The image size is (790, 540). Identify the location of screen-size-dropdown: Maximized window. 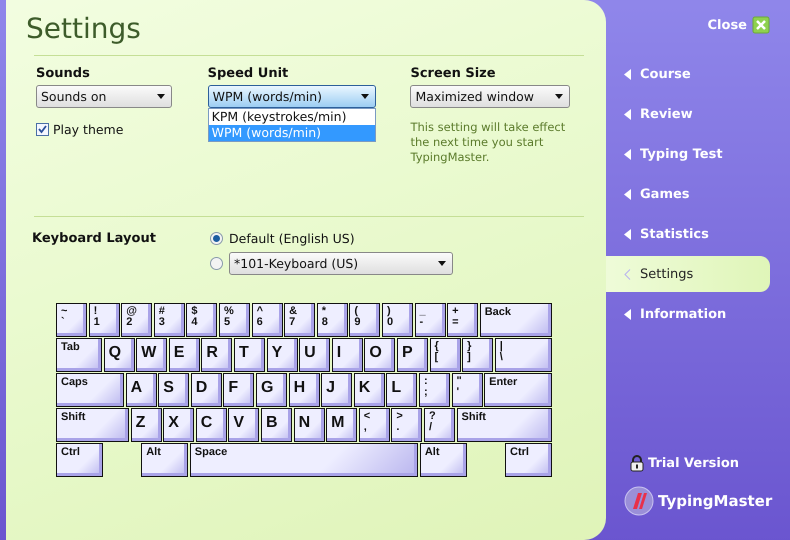
(490, 96).